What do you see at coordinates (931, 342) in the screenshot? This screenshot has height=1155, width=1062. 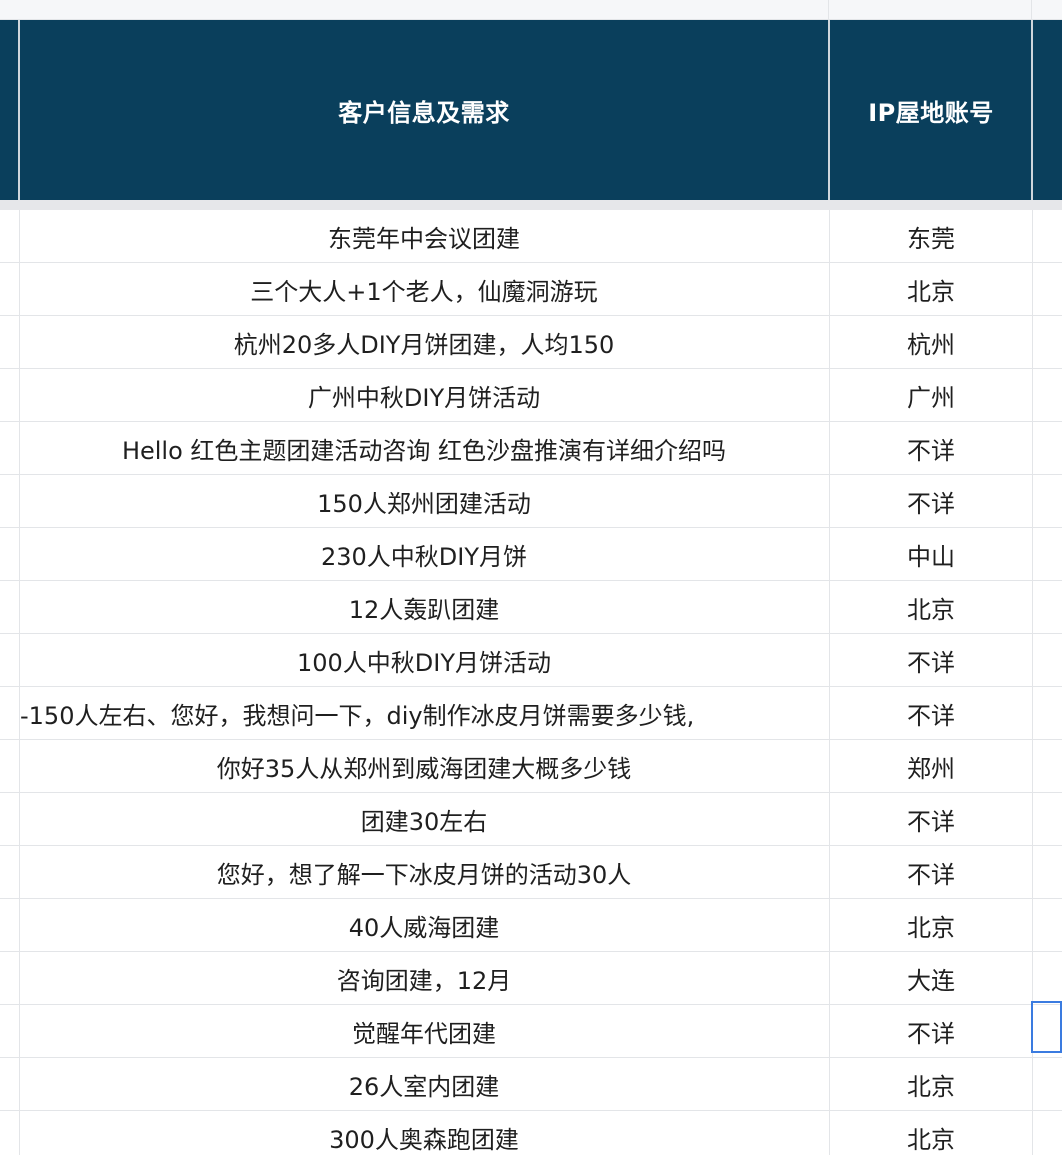 I see `cell-ip: 杭州` at bounding box center [931, 342].